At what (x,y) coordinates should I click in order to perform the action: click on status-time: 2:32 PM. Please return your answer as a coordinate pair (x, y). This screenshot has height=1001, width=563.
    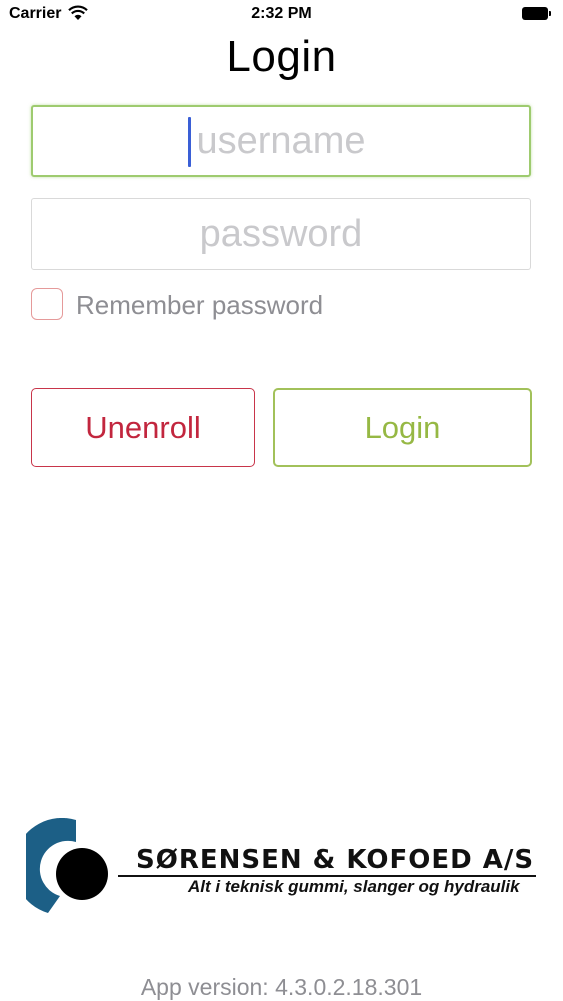
    Looking at the image, I should click on (281, 13).